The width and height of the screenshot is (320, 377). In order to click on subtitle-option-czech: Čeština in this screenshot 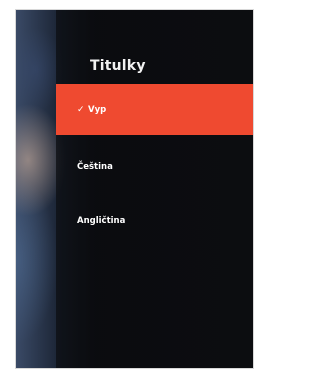, I will do `click(154, 166)`.